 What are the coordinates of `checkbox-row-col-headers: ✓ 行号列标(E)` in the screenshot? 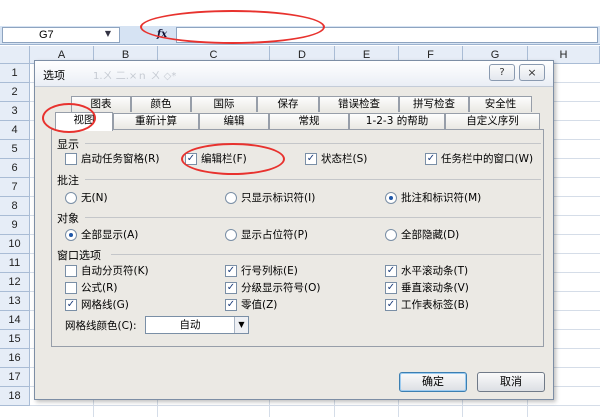 It's located at (261, 271).